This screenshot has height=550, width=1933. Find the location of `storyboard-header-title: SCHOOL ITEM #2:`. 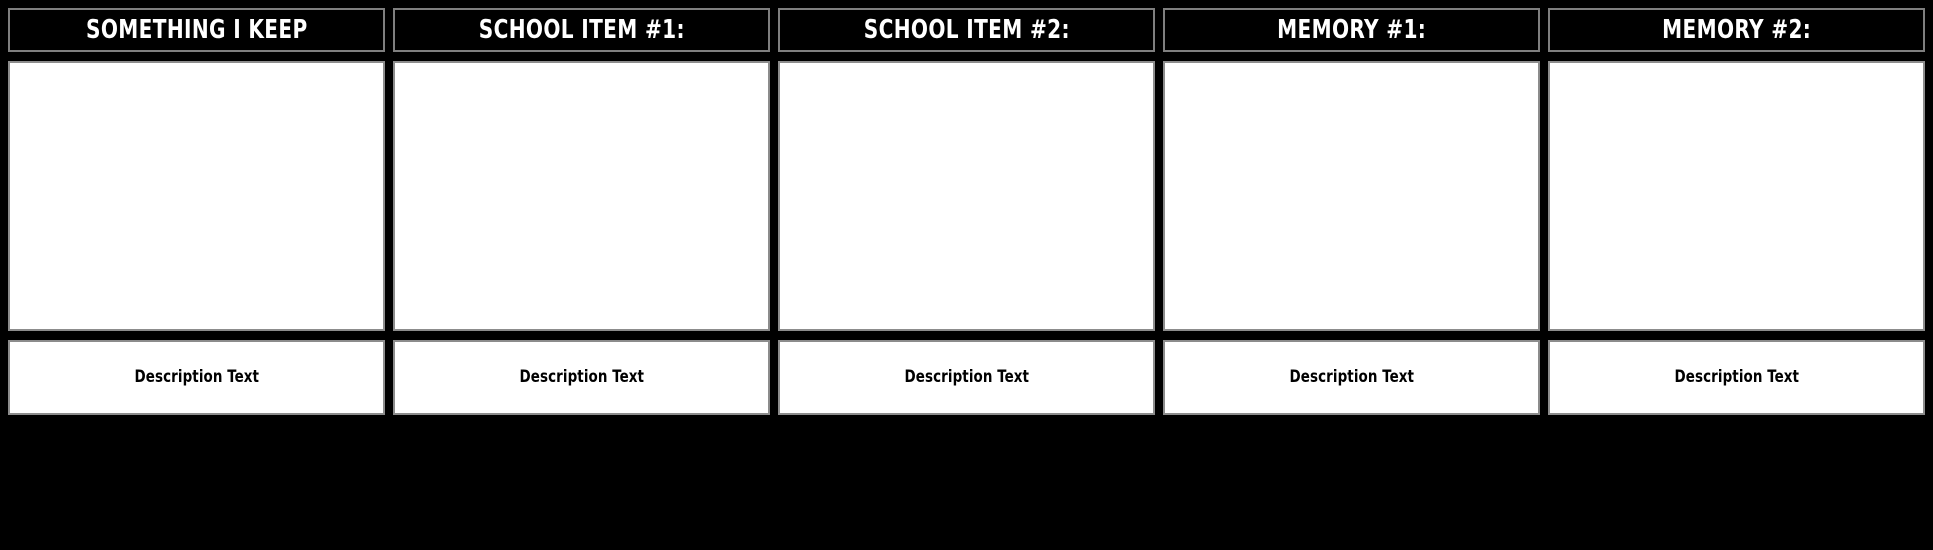

storyboard-header-title: SCHOOL ITEM #2: is located at coordinates (966, 30).